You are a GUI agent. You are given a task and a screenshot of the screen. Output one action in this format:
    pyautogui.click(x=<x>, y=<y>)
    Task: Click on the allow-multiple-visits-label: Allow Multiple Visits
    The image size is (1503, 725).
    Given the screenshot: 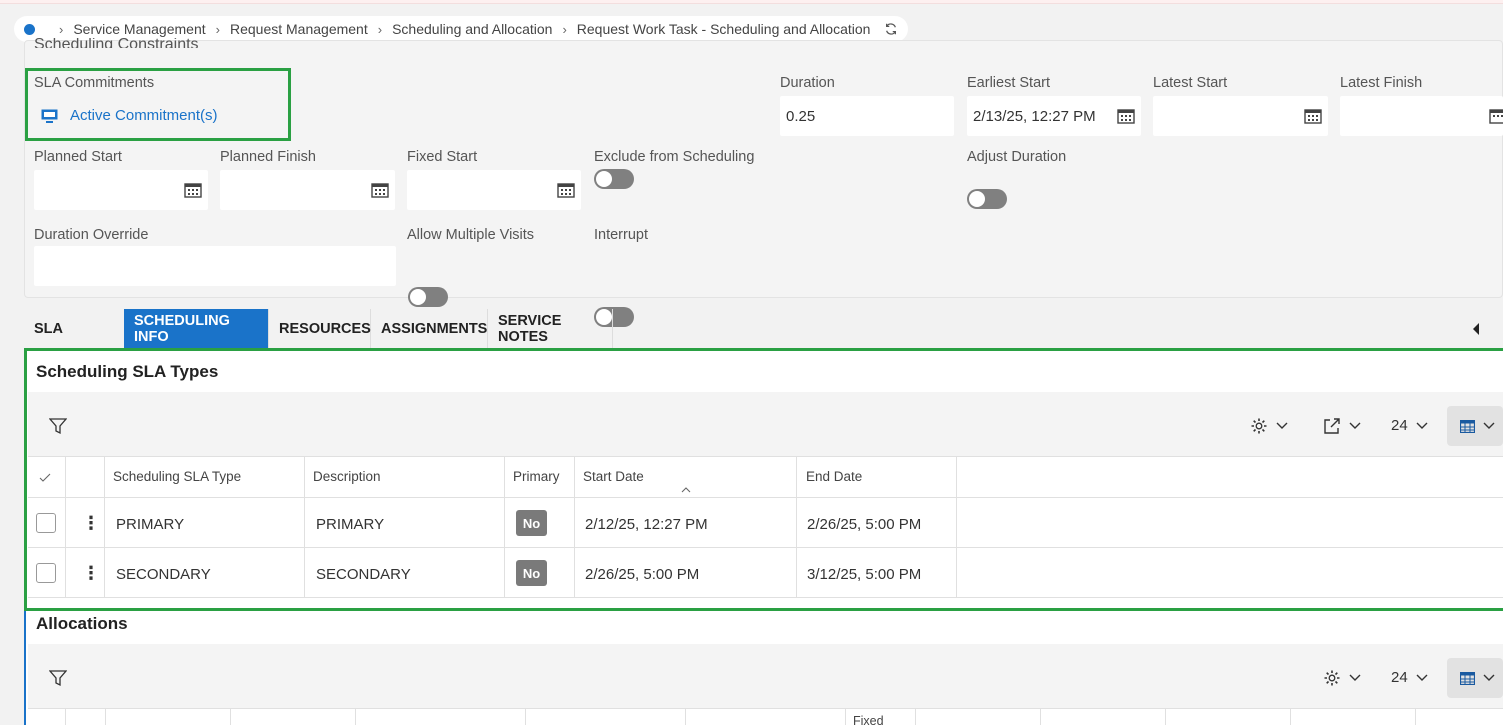 What is the action you would take?
    pyautogui.click(x=471, y=235)
    